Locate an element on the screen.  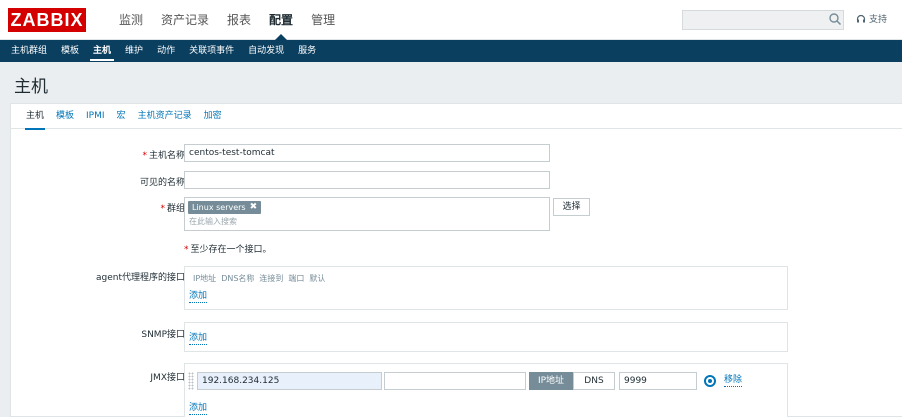
drag-handle-icon is located at coordinates (191, 381).